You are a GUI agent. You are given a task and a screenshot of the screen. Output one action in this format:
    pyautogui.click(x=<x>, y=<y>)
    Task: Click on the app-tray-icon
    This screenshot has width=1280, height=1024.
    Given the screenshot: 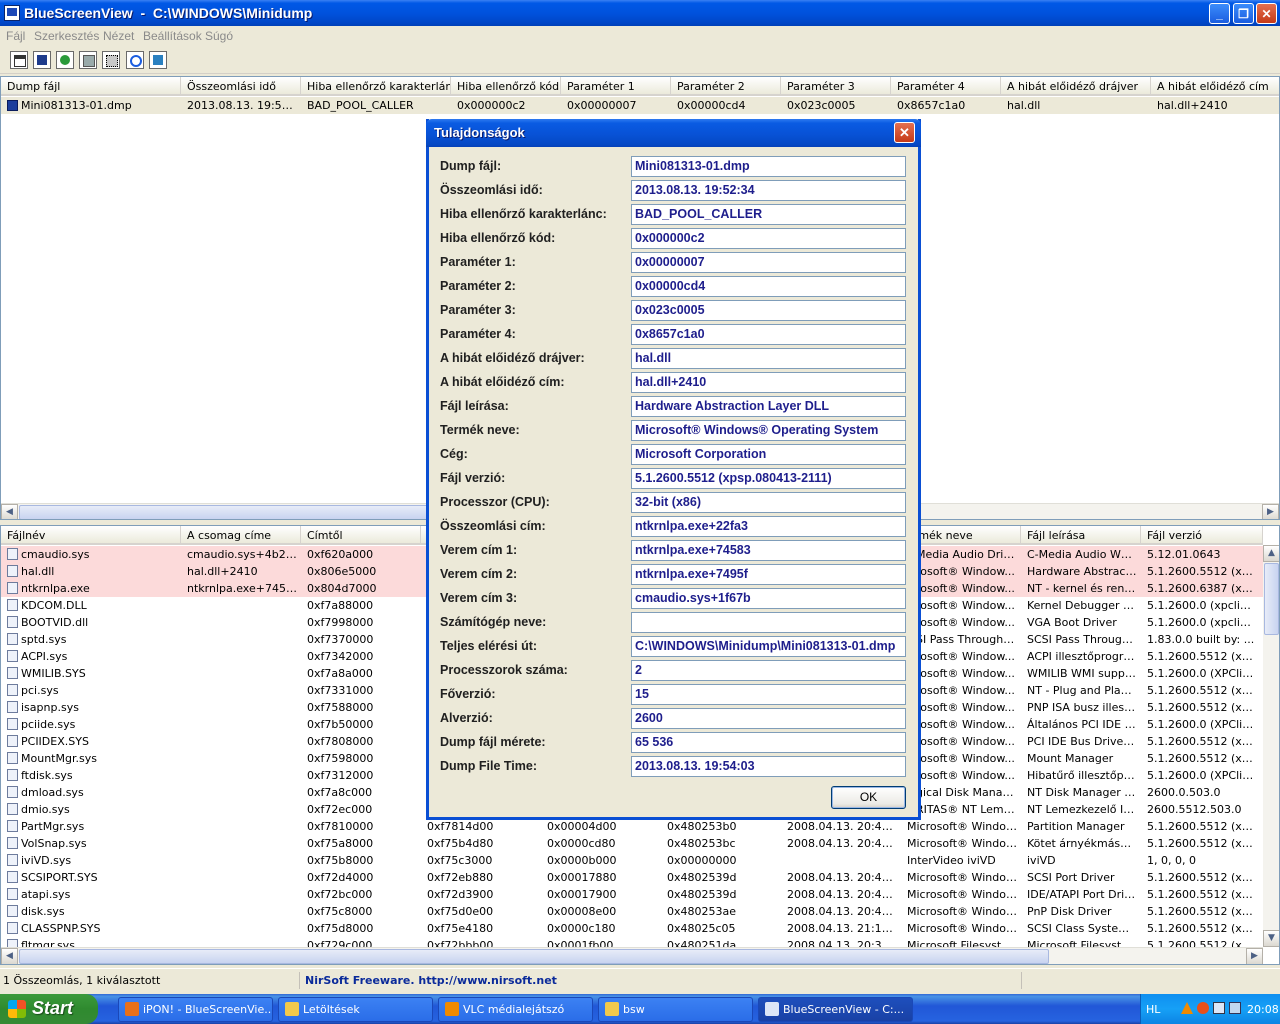 What is the action you would take?
    pyautogui.click(x=1203, y=1008)
    